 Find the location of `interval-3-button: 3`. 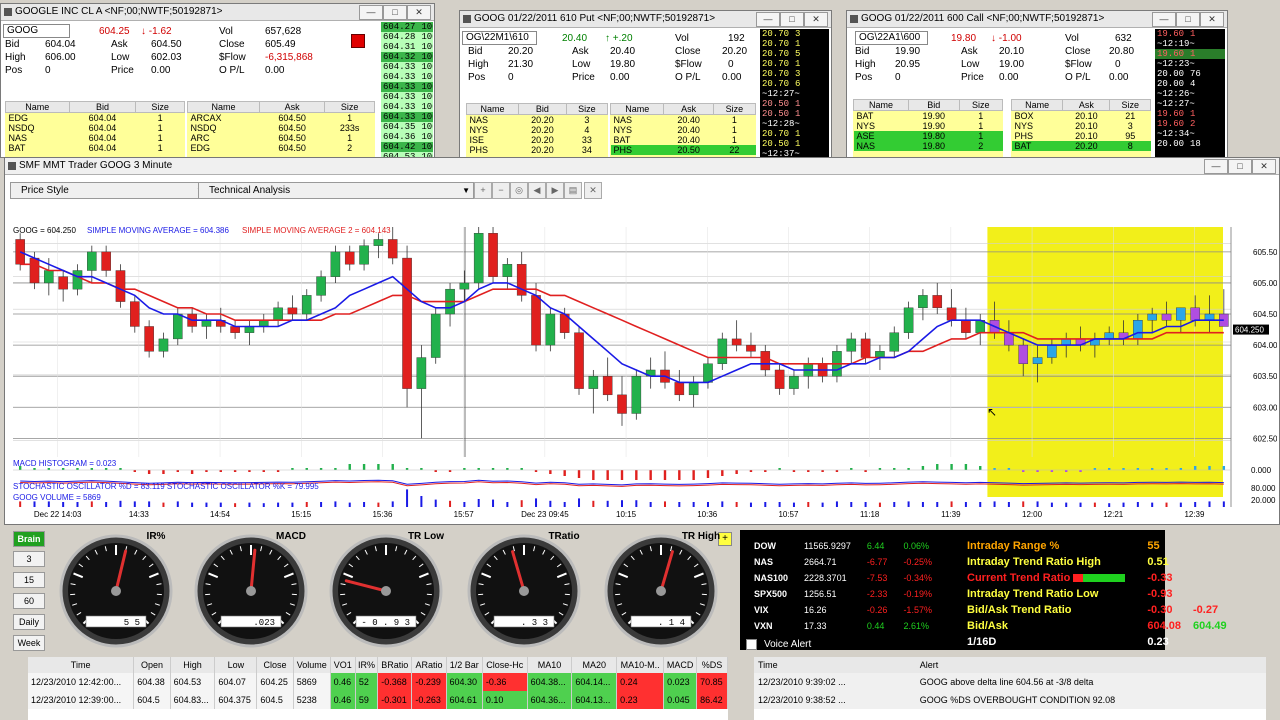

interval-3-button: 3 is located at coordinates (29, 559).